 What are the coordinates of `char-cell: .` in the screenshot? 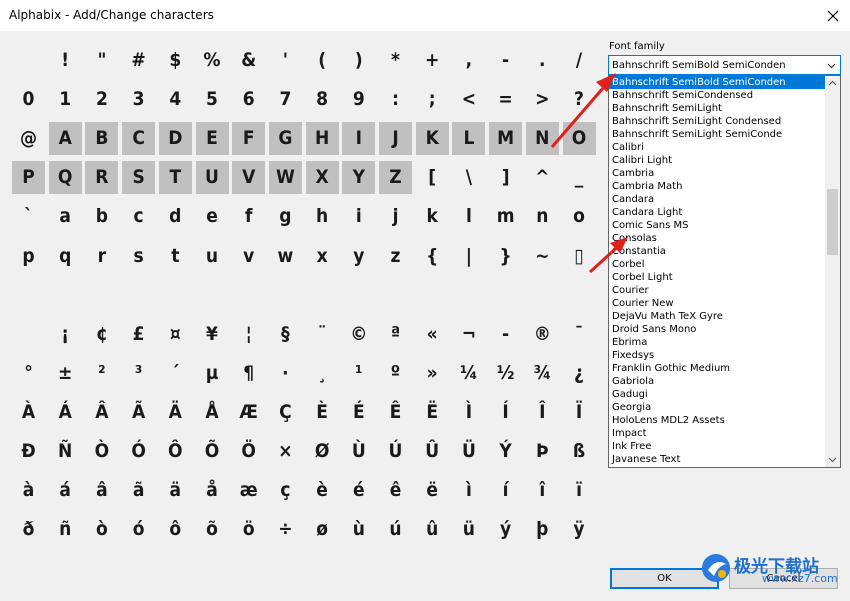 It's located at (542, 60).